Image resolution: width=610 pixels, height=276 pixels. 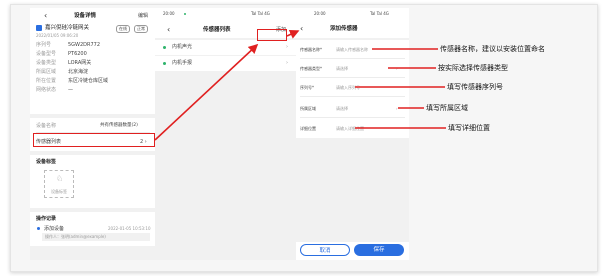 What do you see at coordinates (344, 29) in the screenshot?
I see `page-title: 添加传感器` at bounding box center [344, 29].